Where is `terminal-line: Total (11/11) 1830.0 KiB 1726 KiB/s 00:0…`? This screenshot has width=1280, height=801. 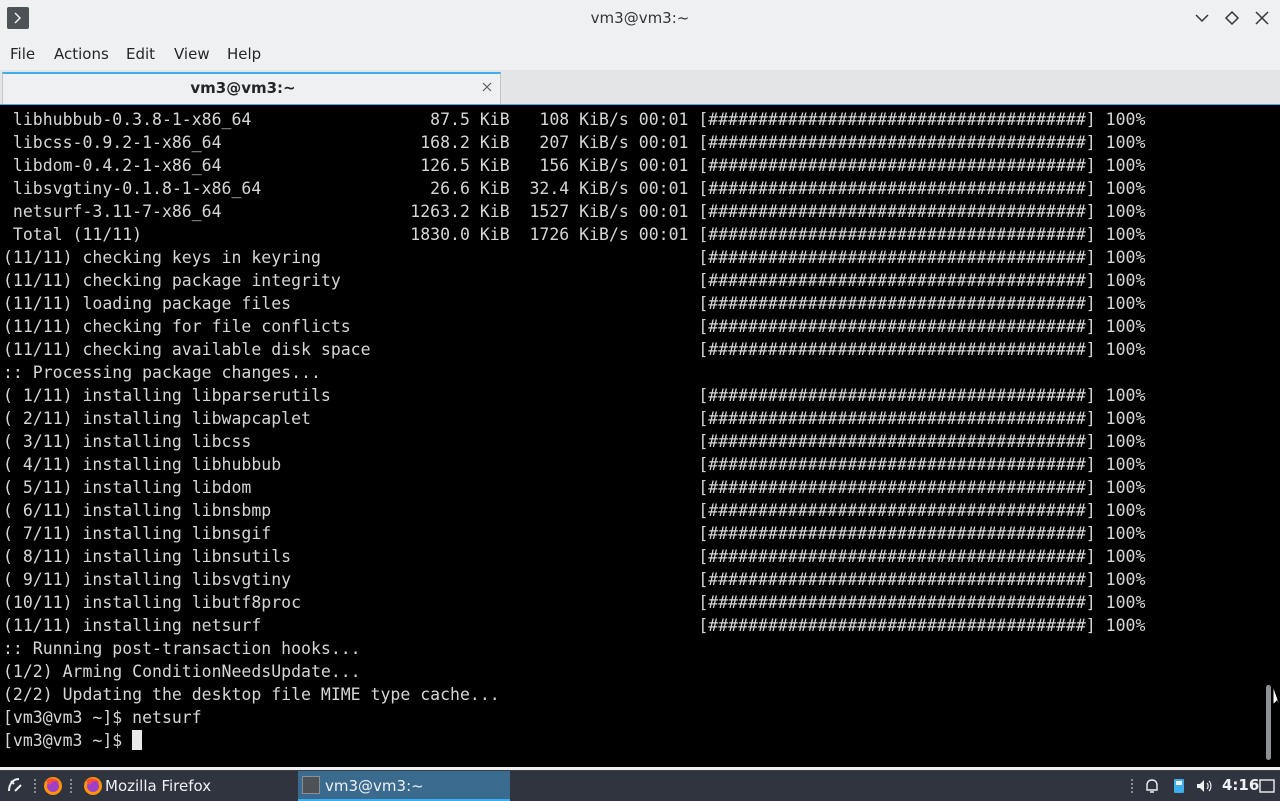 terminal-line: Total (11/11) 1830.0 KiB 1726 KiB/s 00:0… is located at coordinates (574, 234).